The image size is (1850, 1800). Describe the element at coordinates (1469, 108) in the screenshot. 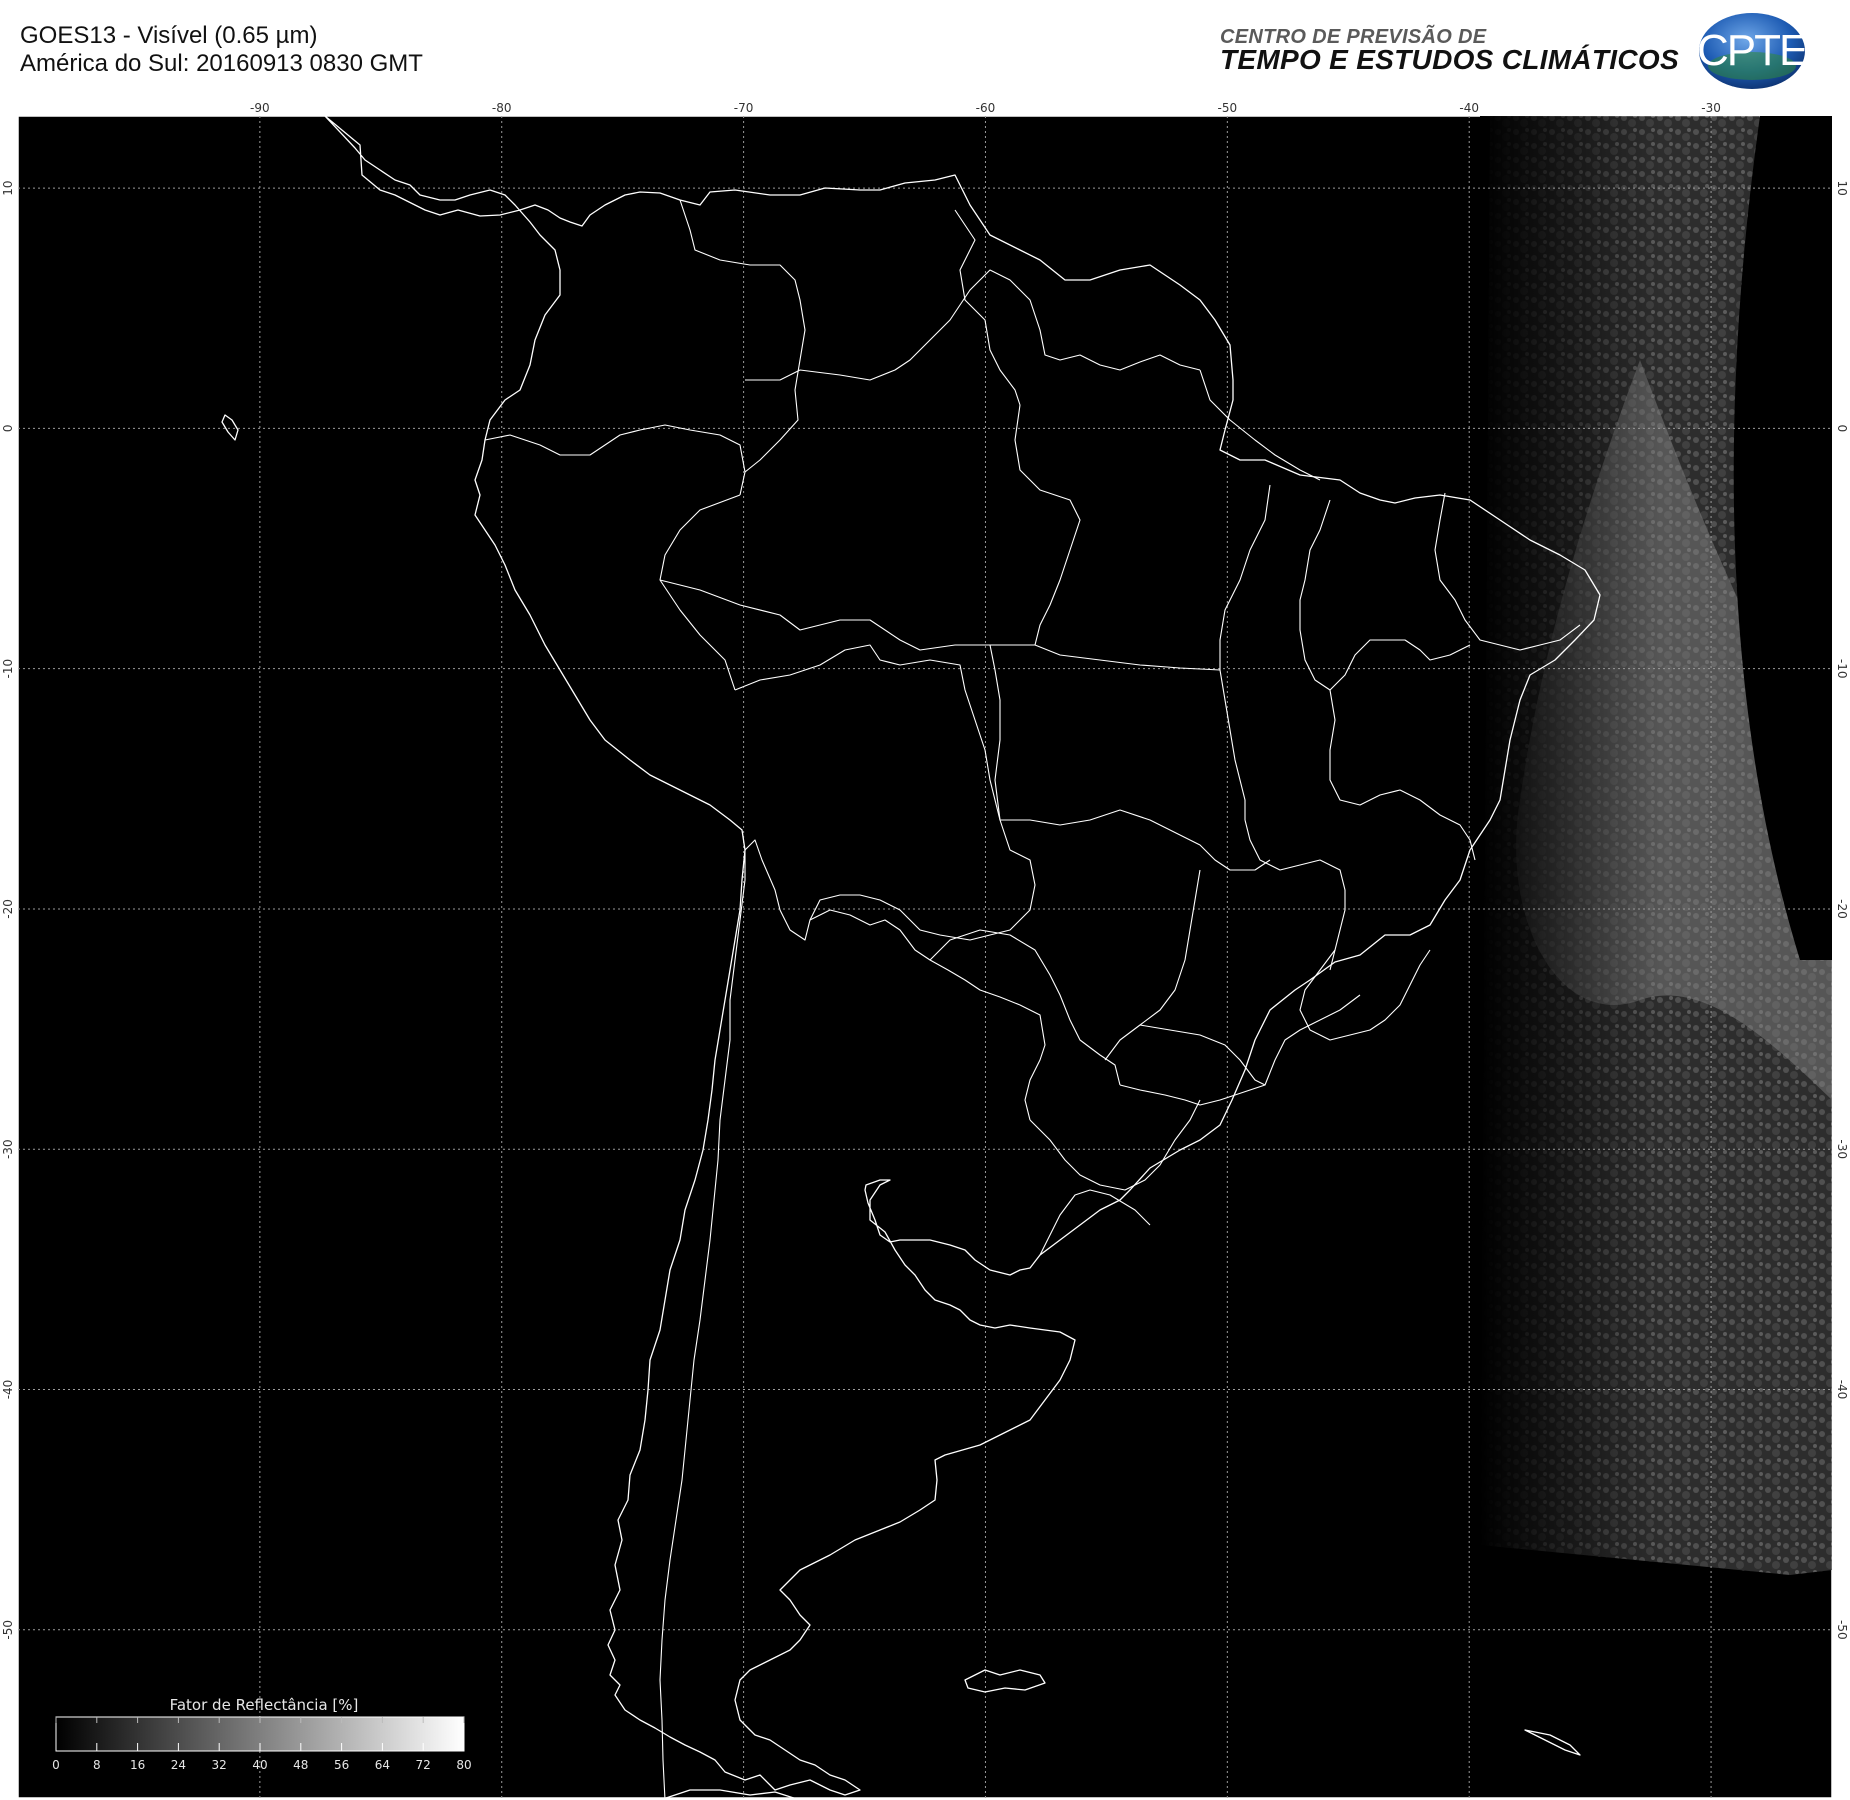

I see `lon-label-top: -40` at that location.